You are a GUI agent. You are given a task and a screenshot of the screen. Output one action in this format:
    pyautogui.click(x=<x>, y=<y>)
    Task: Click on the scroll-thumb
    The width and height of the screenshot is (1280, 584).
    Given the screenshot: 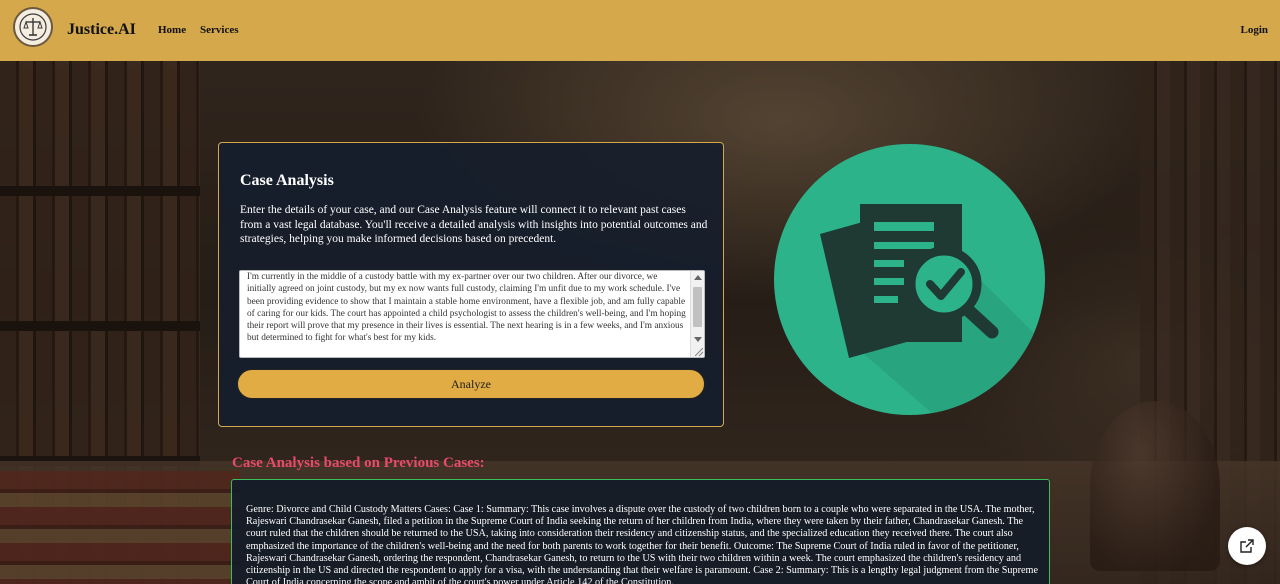 What is the action you would take?
    pyautogui.click(x=697, y=307)
    